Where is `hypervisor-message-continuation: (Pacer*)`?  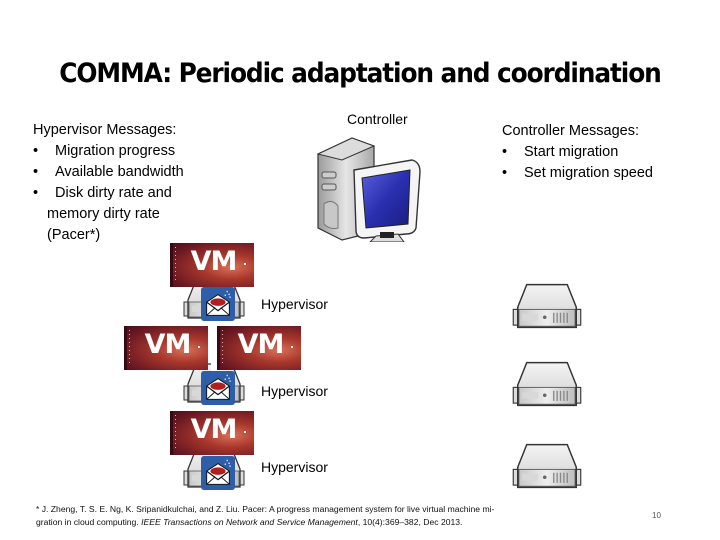
hypervisor-message-continuation: (Pacer*) is located at coordinates (74, 235).